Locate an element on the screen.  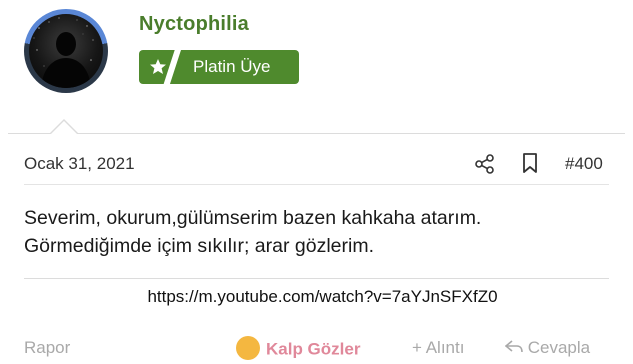
star-badge-icon is located at coordinates (158, 66).